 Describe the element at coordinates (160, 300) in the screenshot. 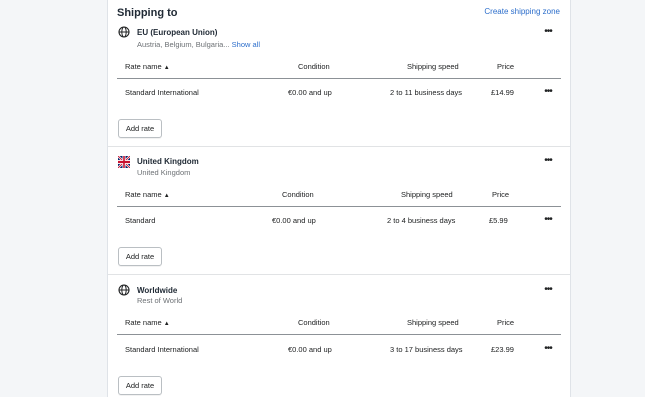

I see `zone-countries: Rest of World` at that location.